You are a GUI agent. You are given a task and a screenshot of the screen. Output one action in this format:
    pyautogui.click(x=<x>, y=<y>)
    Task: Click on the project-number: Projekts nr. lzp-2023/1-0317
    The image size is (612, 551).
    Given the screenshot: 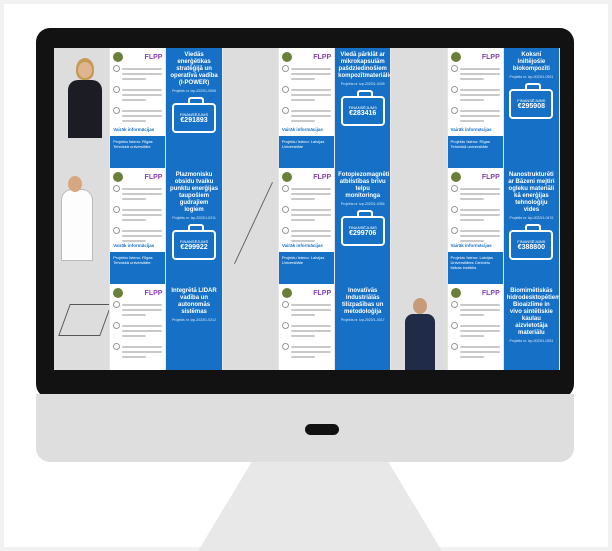 What is the action you would take?
    pyautogui.click(x=362, y=320)
    